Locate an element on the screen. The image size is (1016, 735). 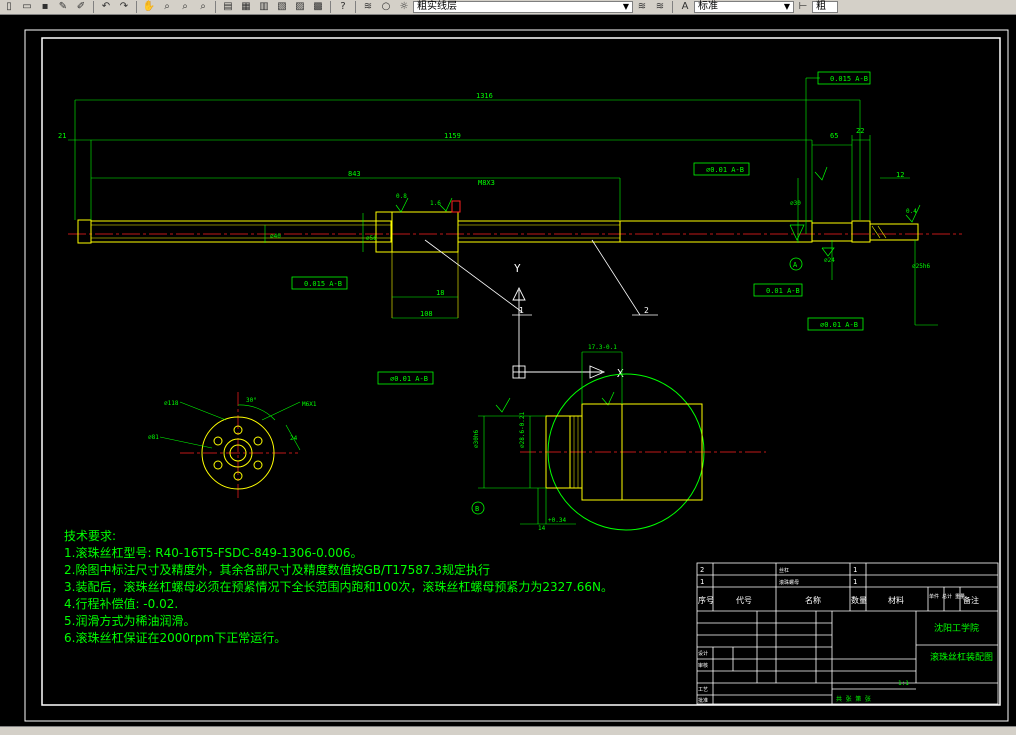
flange-thread: M6X1 is located at coordinates (309, 404).